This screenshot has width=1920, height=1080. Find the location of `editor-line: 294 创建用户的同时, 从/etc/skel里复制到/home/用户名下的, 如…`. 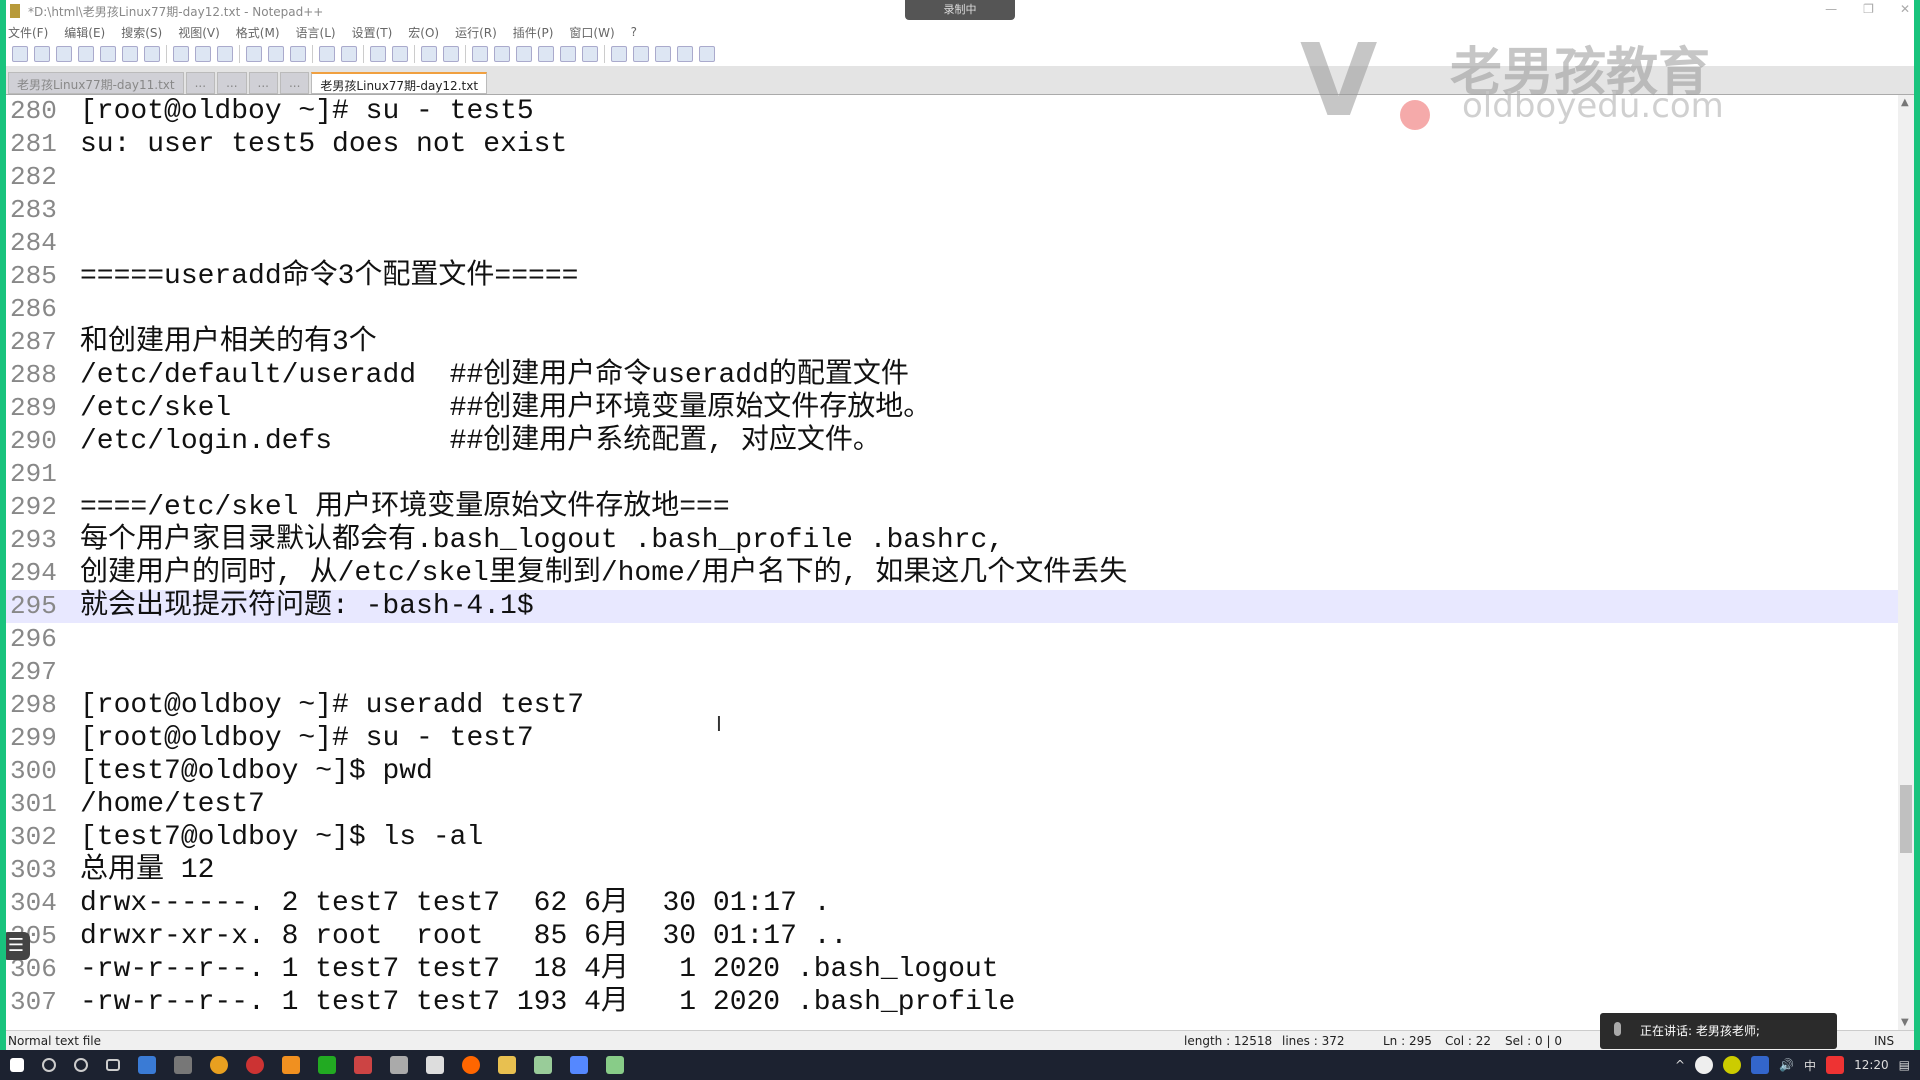

editor-line: 294 创建用户的同时, 从/etc/skel里复制到/home/用户名下的, 如… is located at coordinates (952, 573).